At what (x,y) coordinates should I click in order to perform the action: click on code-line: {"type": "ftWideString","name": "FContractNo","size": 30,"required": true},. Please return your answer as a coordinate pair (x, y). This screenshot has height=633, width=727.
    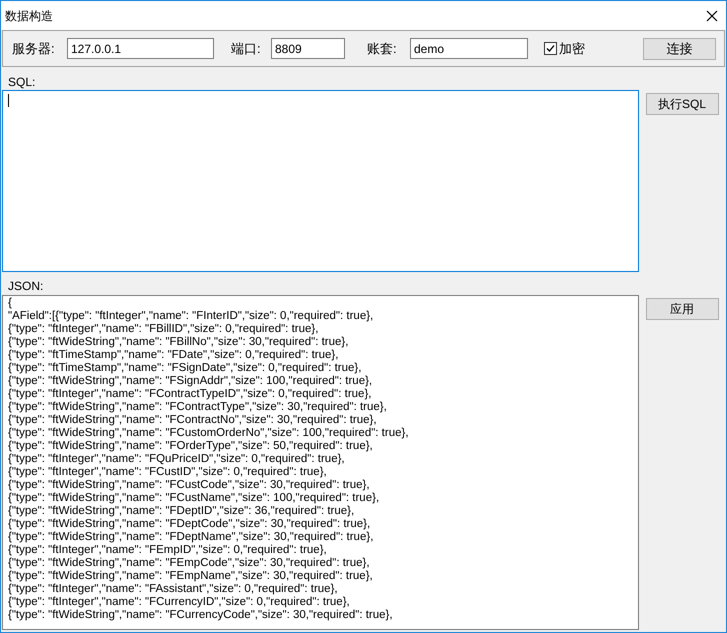
    Looking at the image, I should click on (192, 420).